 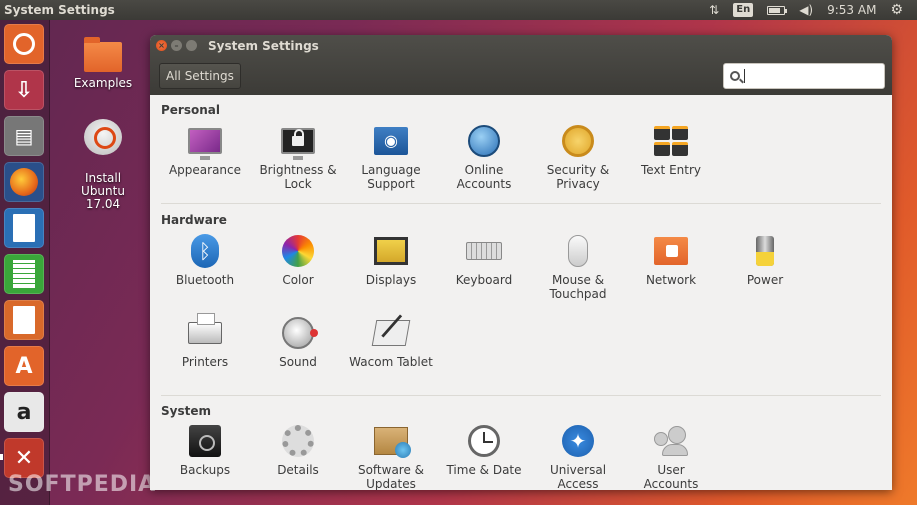 I want to click on backups-safe-icon, so click(x=205, y=441).